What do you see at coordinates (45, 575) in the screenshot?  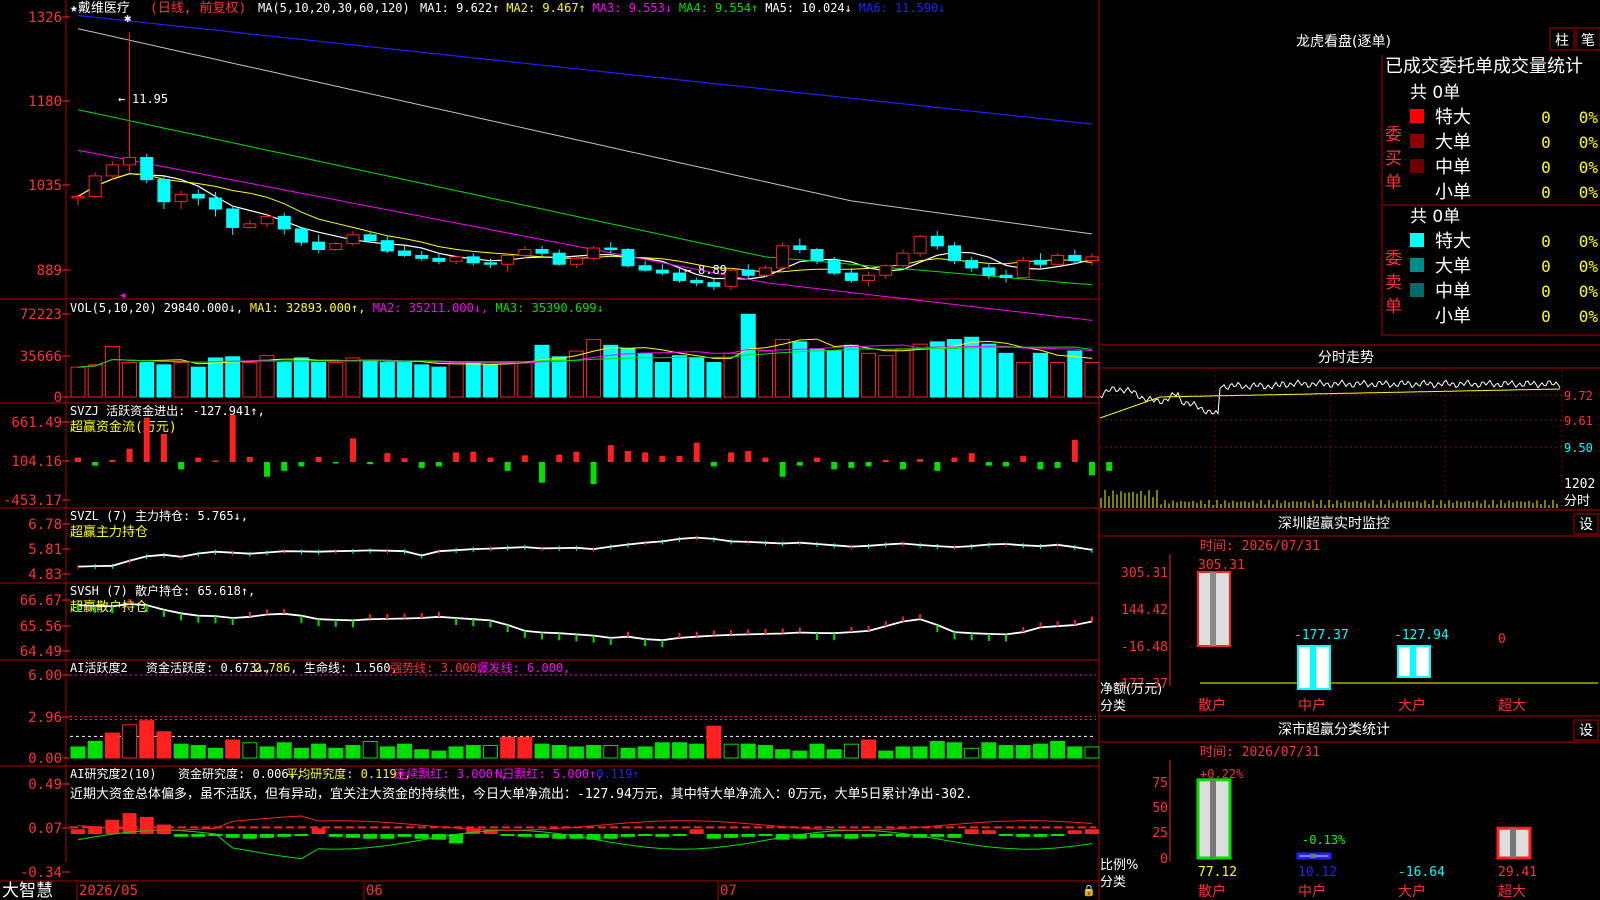 I see `svzl-tick-2: 4.83` at bounding box center [45, 575].